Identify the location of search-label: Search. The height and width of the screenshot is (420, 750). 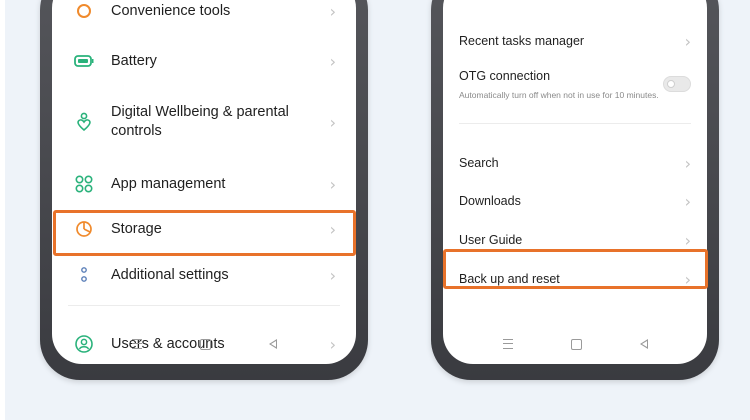
(479, 163).